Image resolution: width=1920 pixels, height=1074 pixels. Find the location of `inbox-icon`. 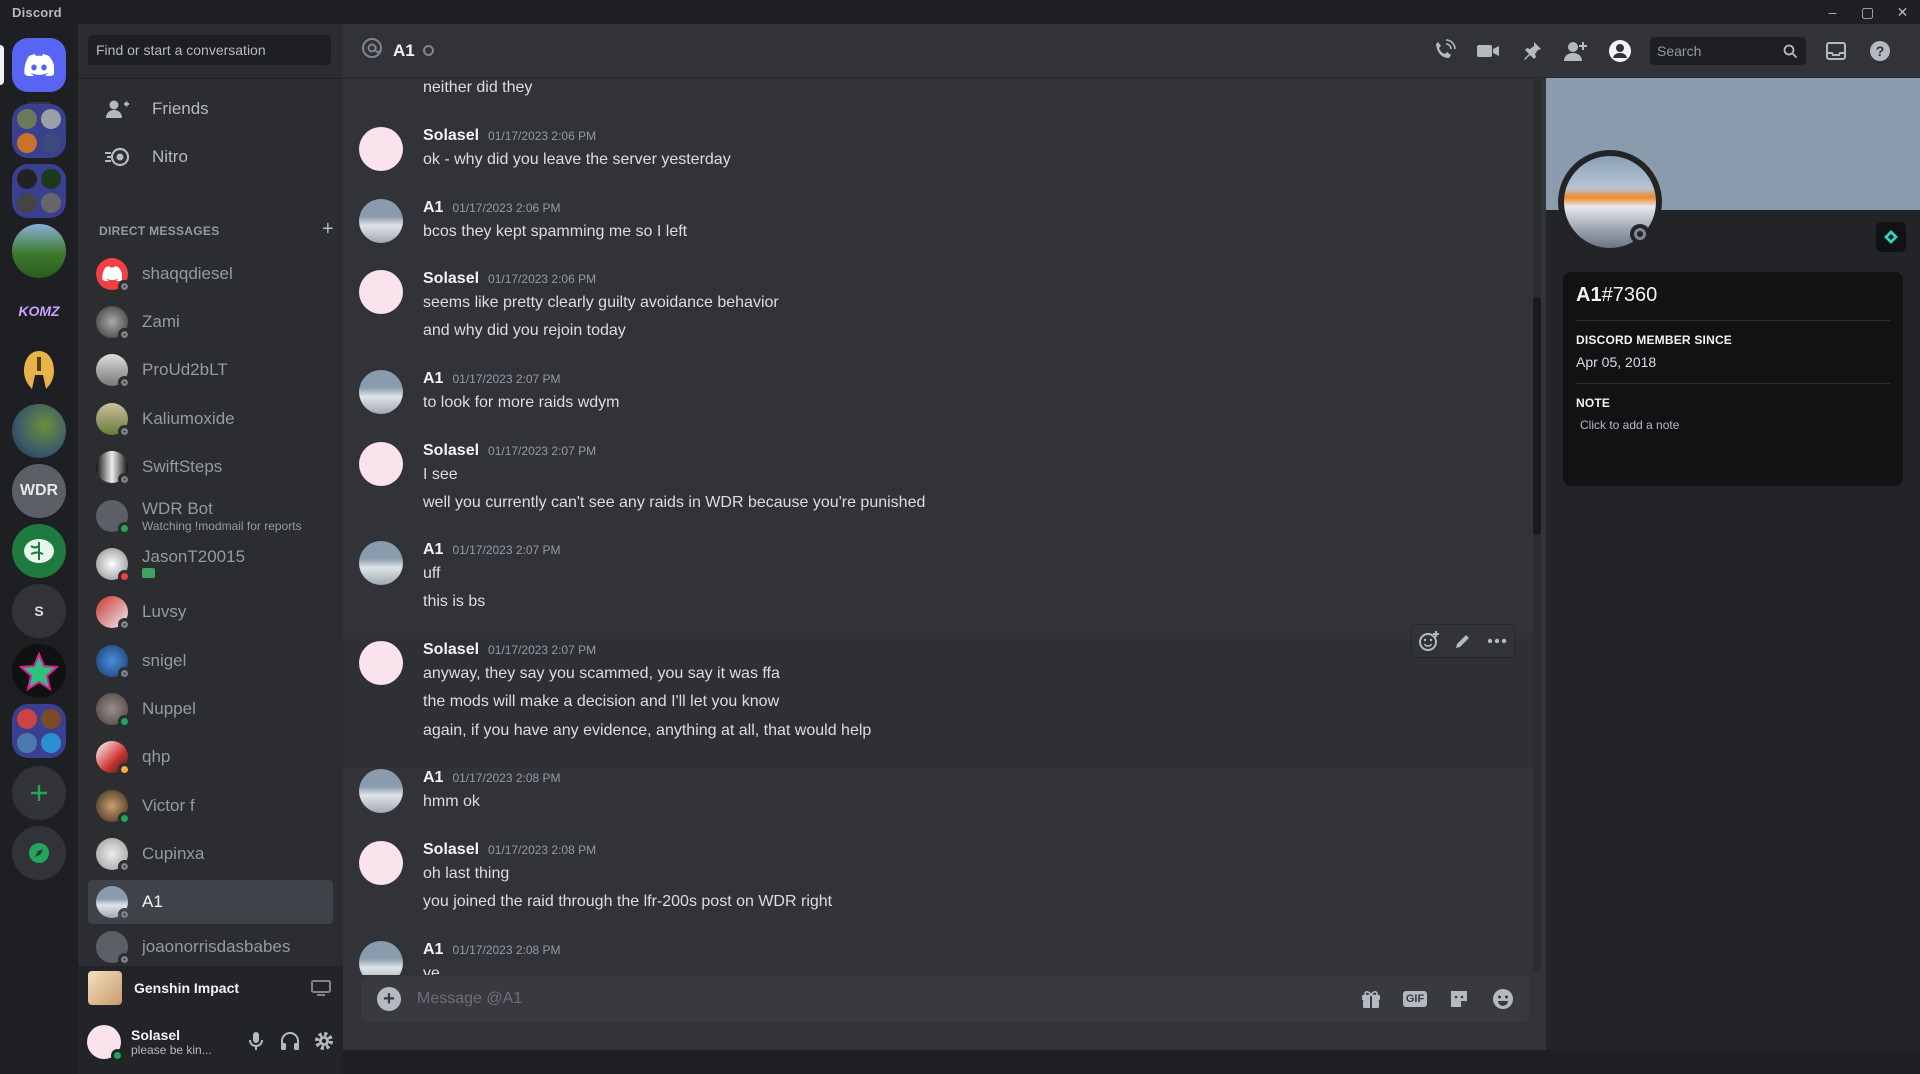

inbox-icon is located at coordinates (1836, 51).